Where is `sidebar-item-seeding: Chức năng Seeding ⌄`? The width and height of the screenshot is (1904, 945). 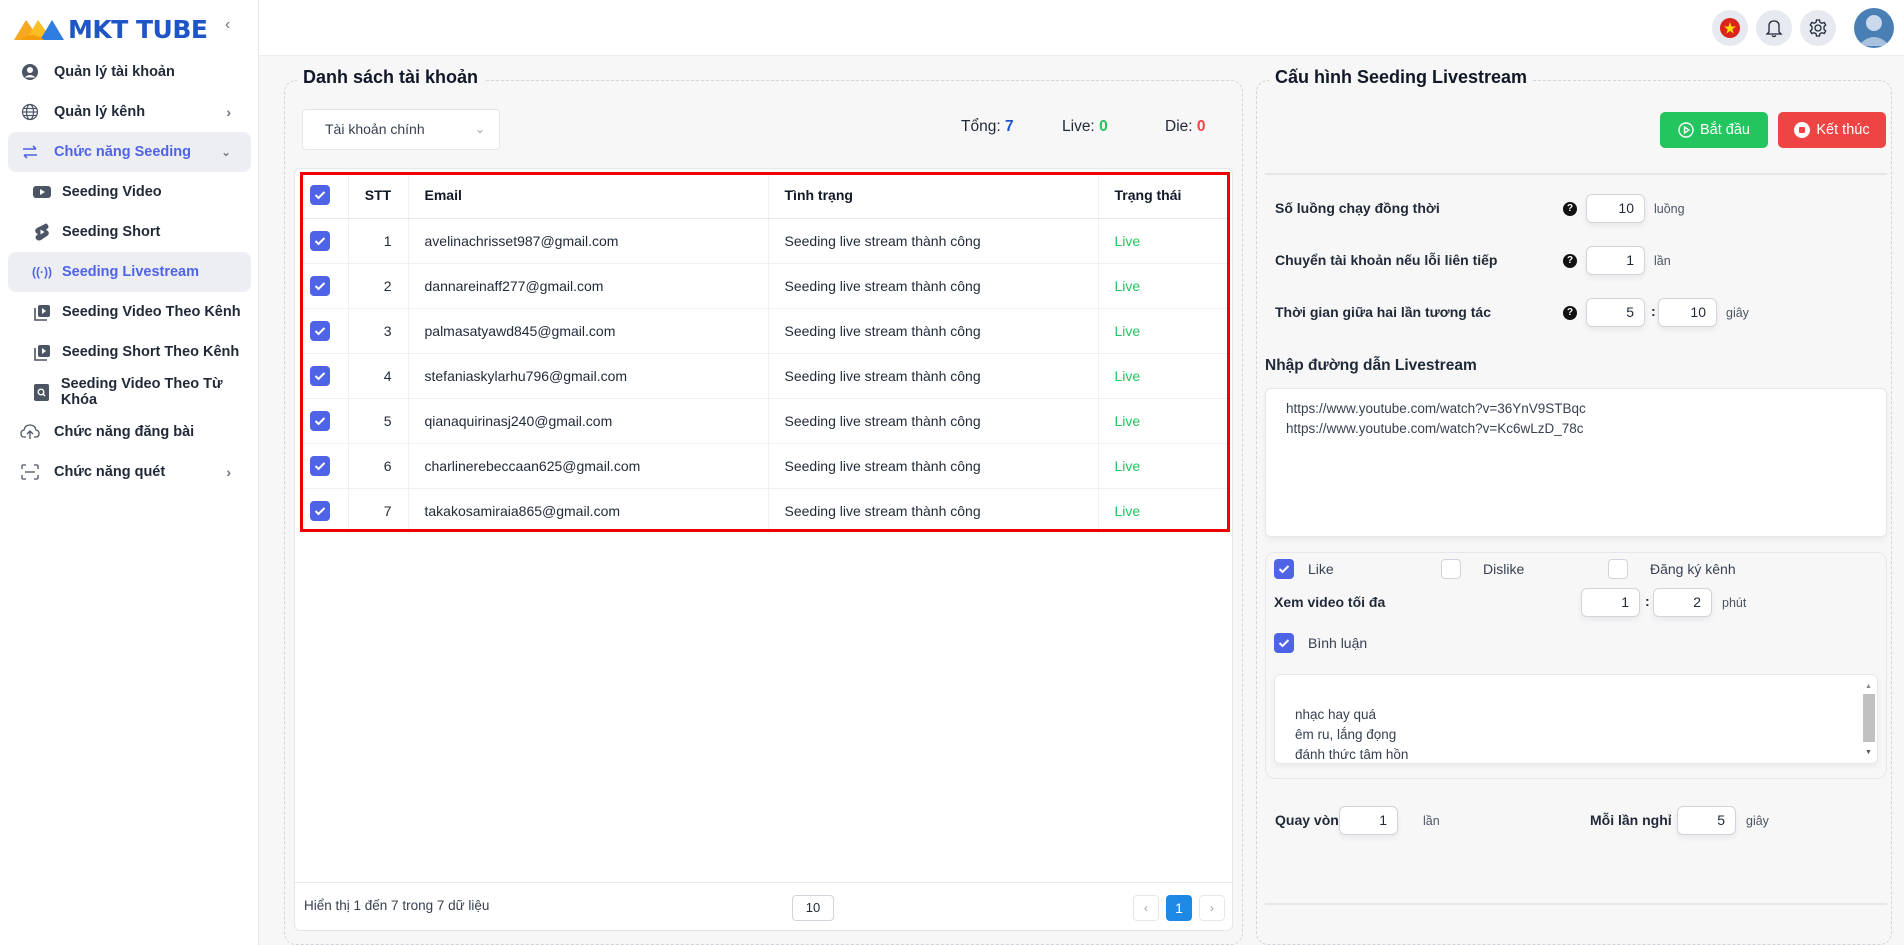 sidebar-item-seeding: Chức năng Seeding ⌄ is located at coordinates (129, 152).